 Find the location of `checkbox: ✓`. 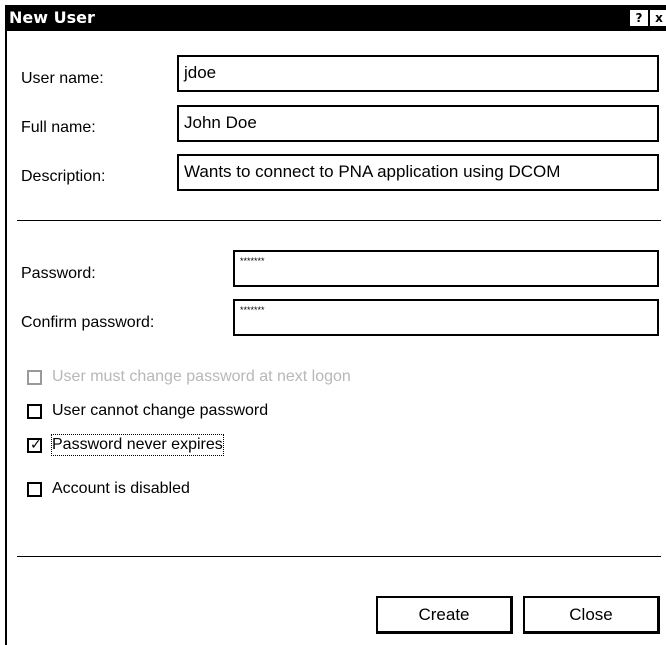

checkbox: ✓ is located at coordinates (34, 445).